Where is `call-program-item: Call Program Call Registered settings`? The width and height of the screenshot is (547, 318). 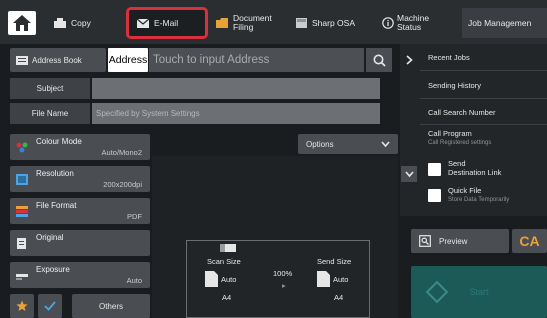
call-program-item: Call Program Call Registered settings is located at coordinates (459, 137).